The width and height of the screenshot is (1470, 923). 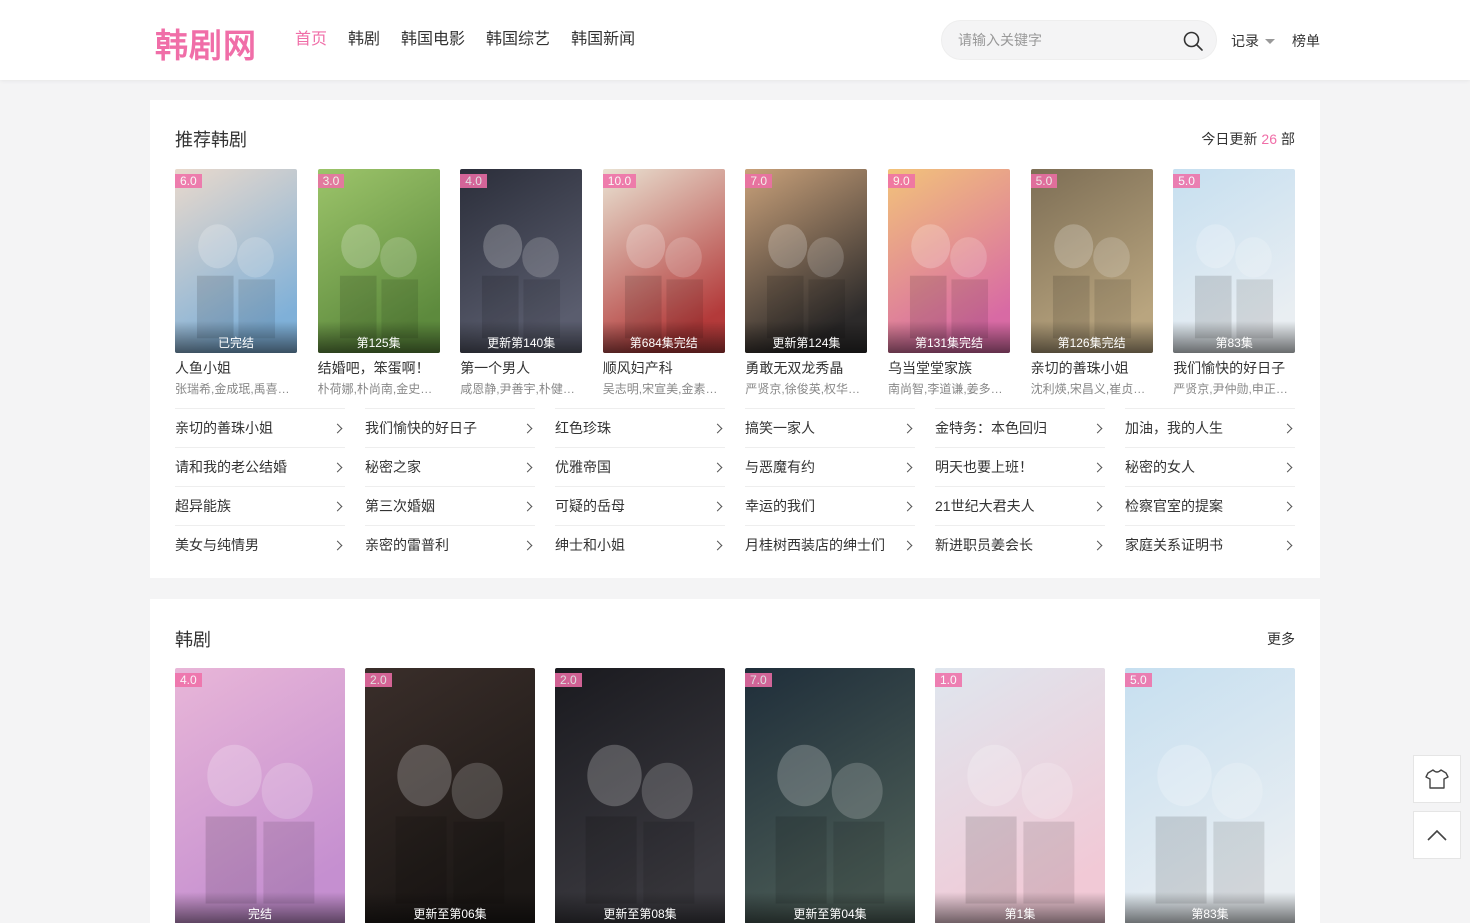 What do you see at coordinates (640, 505) in the screenshot?
I see `drama-link: 可疑的岳母` at bounding box center [640, 505].